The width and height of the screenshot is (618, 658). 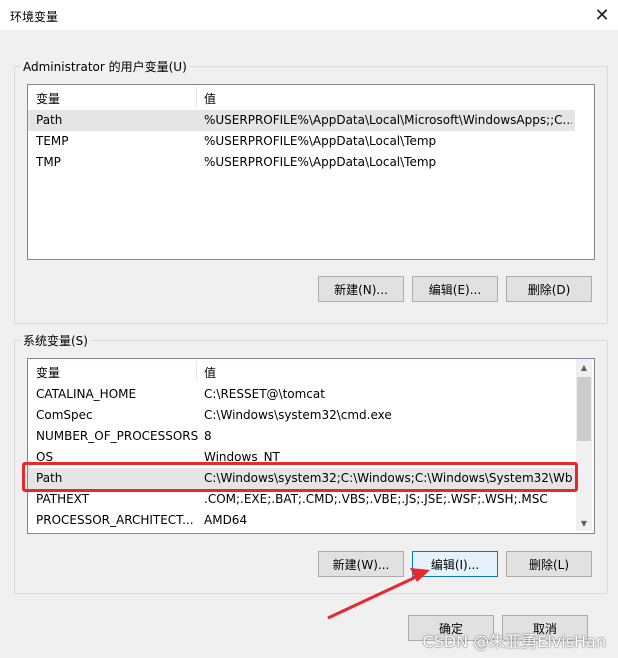 What do you see at coordinates (372, 597) in the screenshot?
I see `annotation-arrow-line` at bounding box center [372, 597].